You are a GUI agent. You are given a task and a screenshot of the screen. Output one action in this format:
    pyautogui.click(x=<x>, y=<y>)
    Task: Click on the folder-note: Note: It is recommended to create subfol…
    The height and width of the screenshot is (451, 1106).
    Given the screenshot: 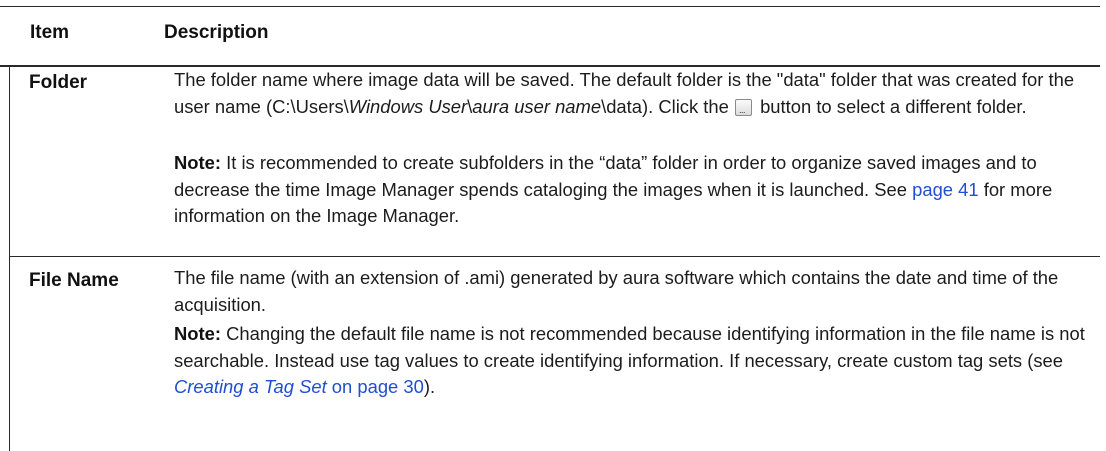 What is the action you would take?
    pyautogui.click(x=613, y=189)
    